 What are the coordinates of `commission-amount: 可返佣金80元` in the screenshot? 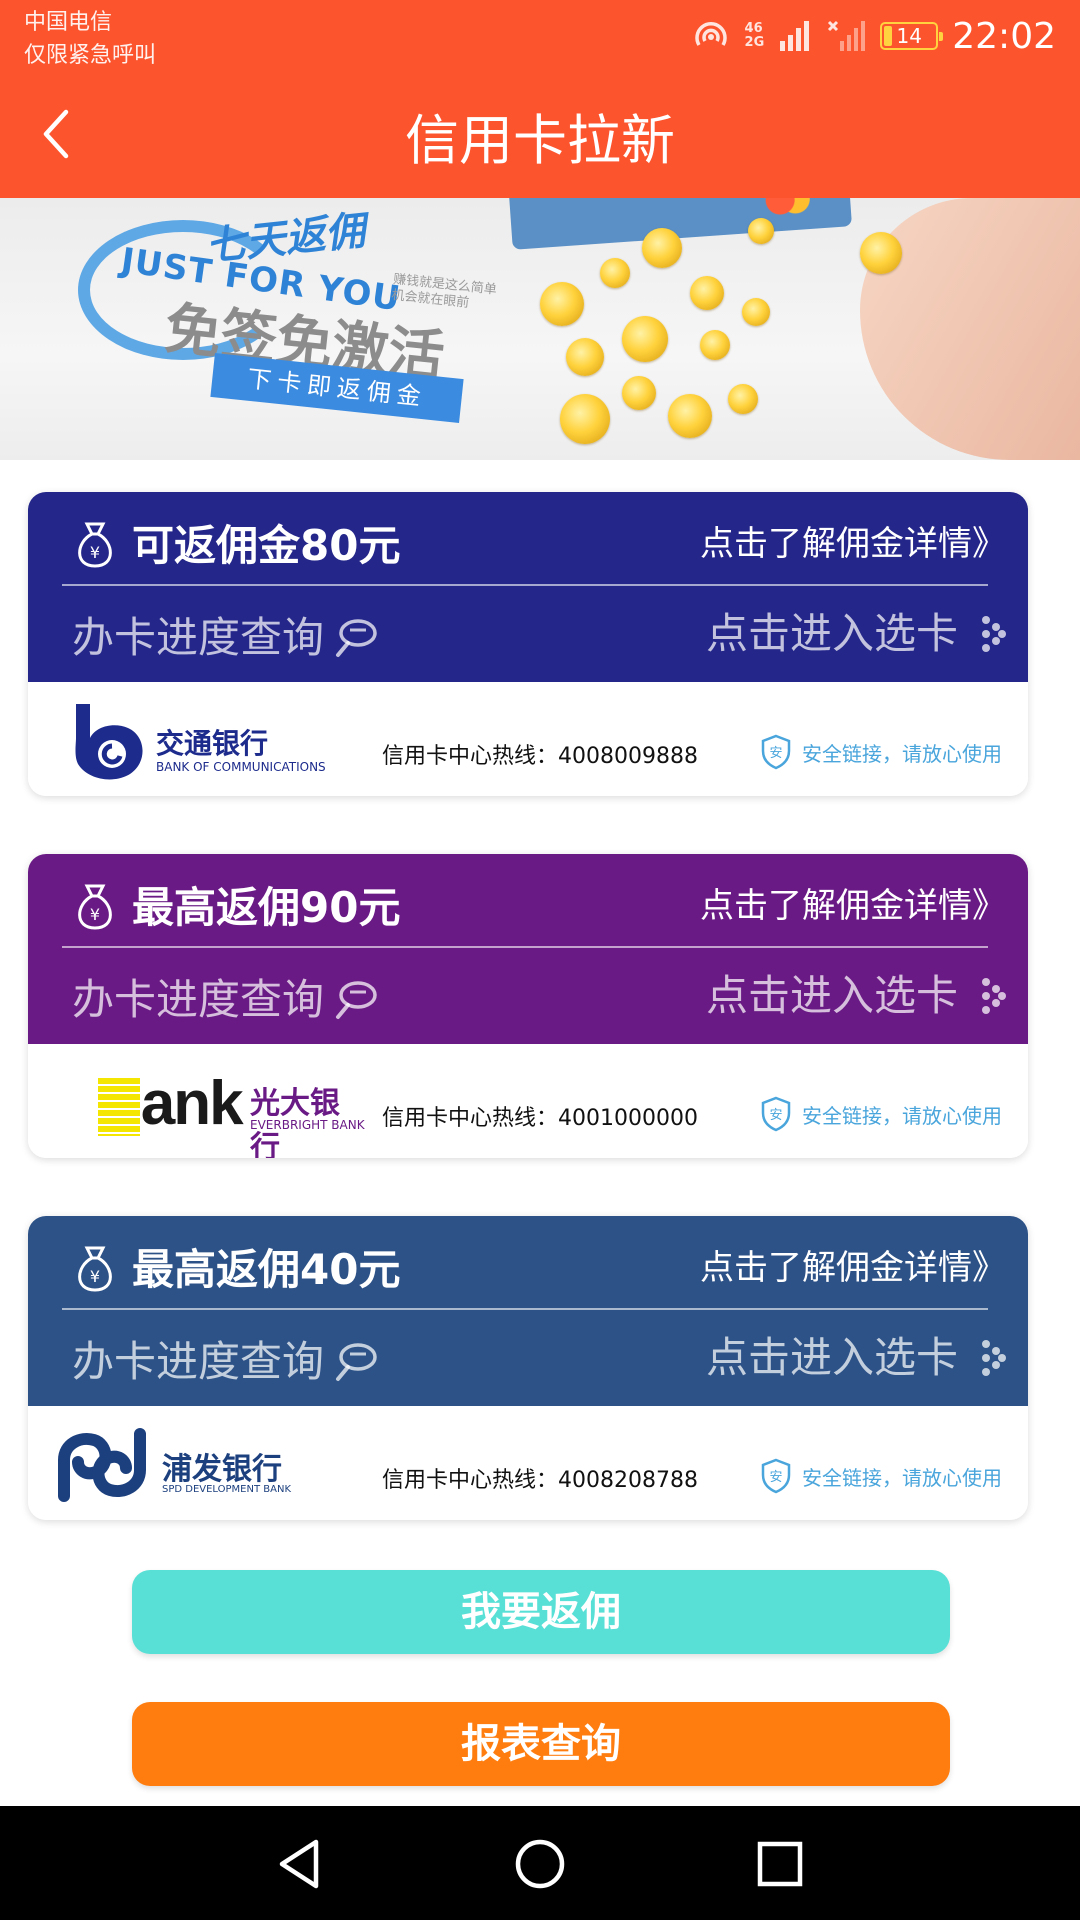 It's located at (266, 545).